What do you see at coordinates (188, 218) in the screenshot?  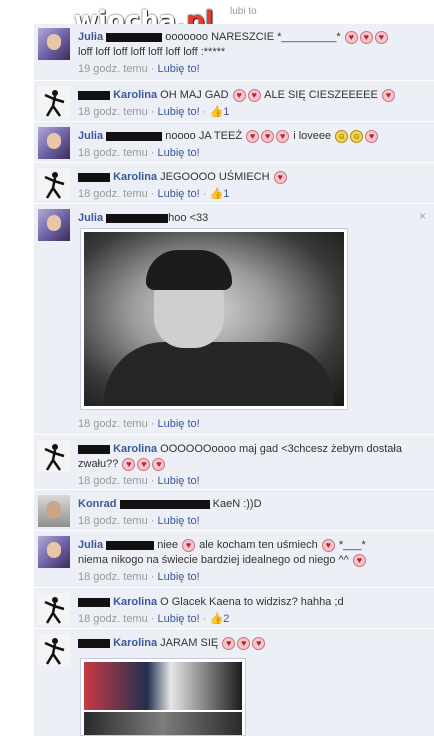 I see `comment-text: hoo <33` at bounding box center [188, 218].